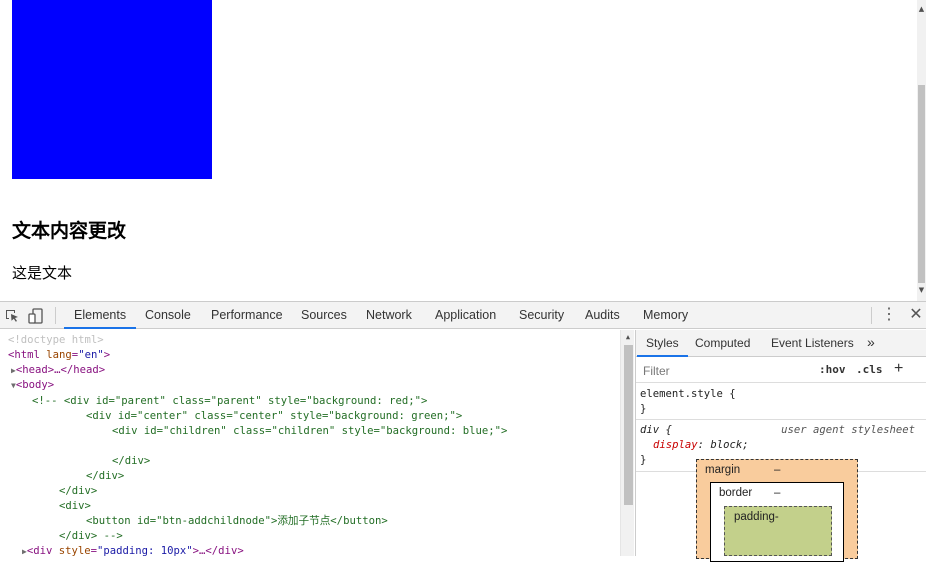 Image resolution: width=926 pixels, height=562 pixels. I want to click on doctype-text: <!doctype html>, so click(56, 340).